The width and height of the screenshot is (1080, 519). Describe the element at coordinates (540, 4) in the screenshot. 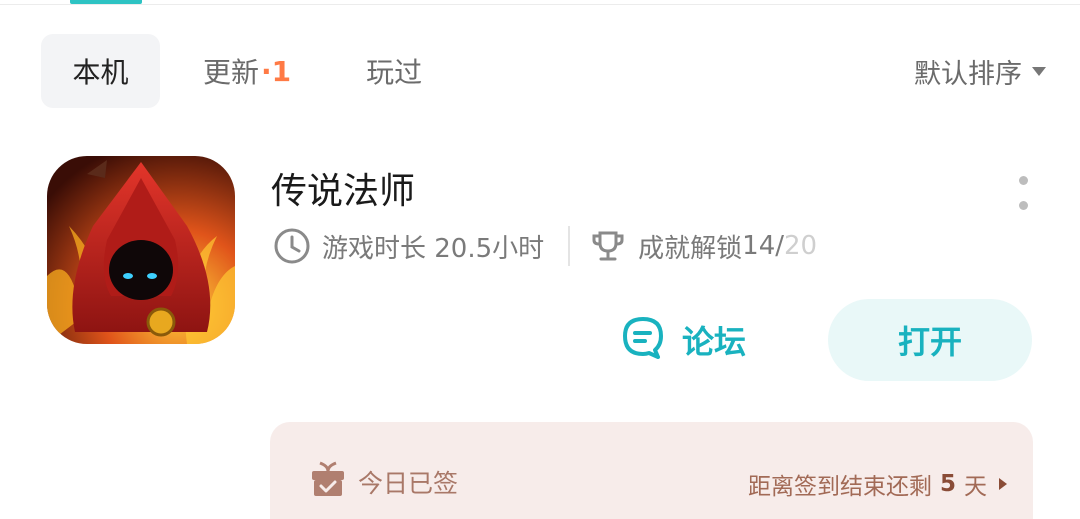

I see `top-divider` at that location.